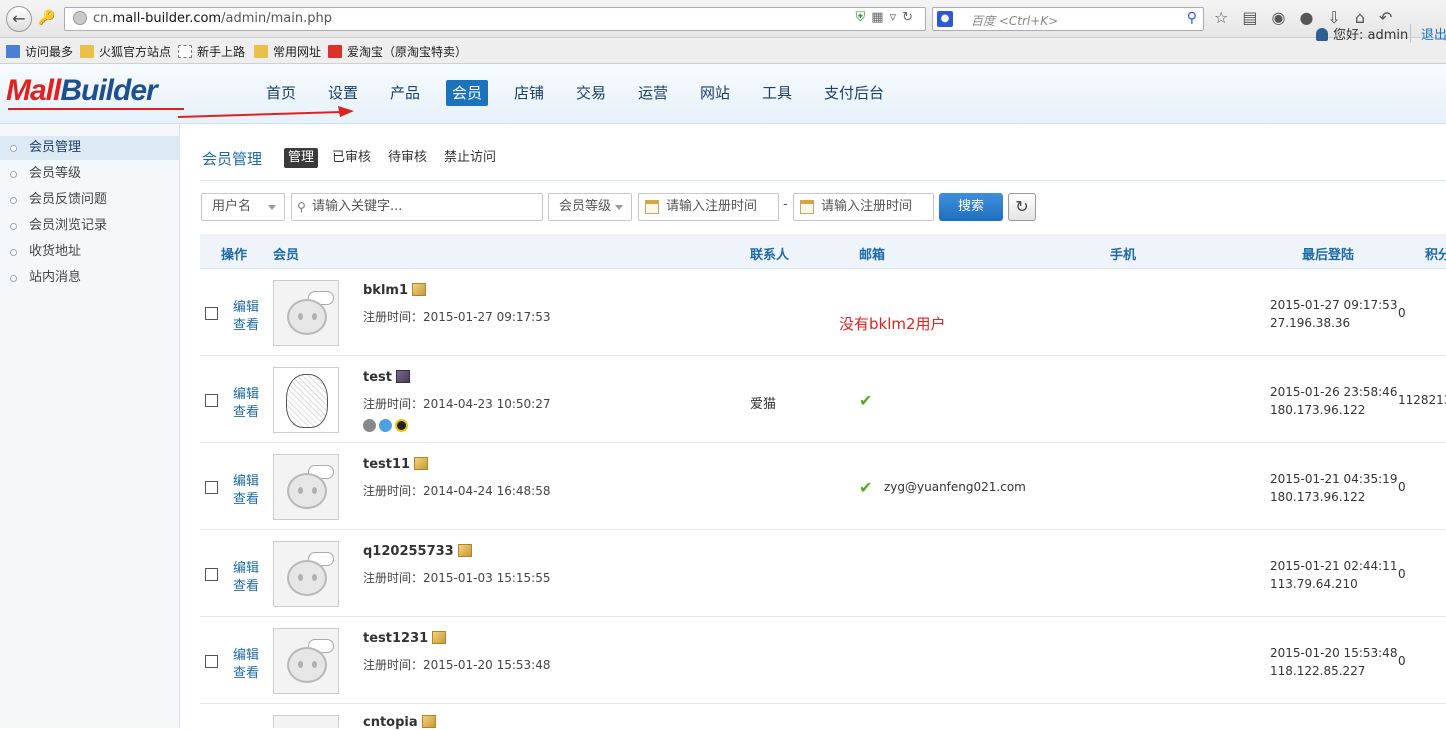  I want to click on bookmark-common: 常用网址, so click(287, 51).